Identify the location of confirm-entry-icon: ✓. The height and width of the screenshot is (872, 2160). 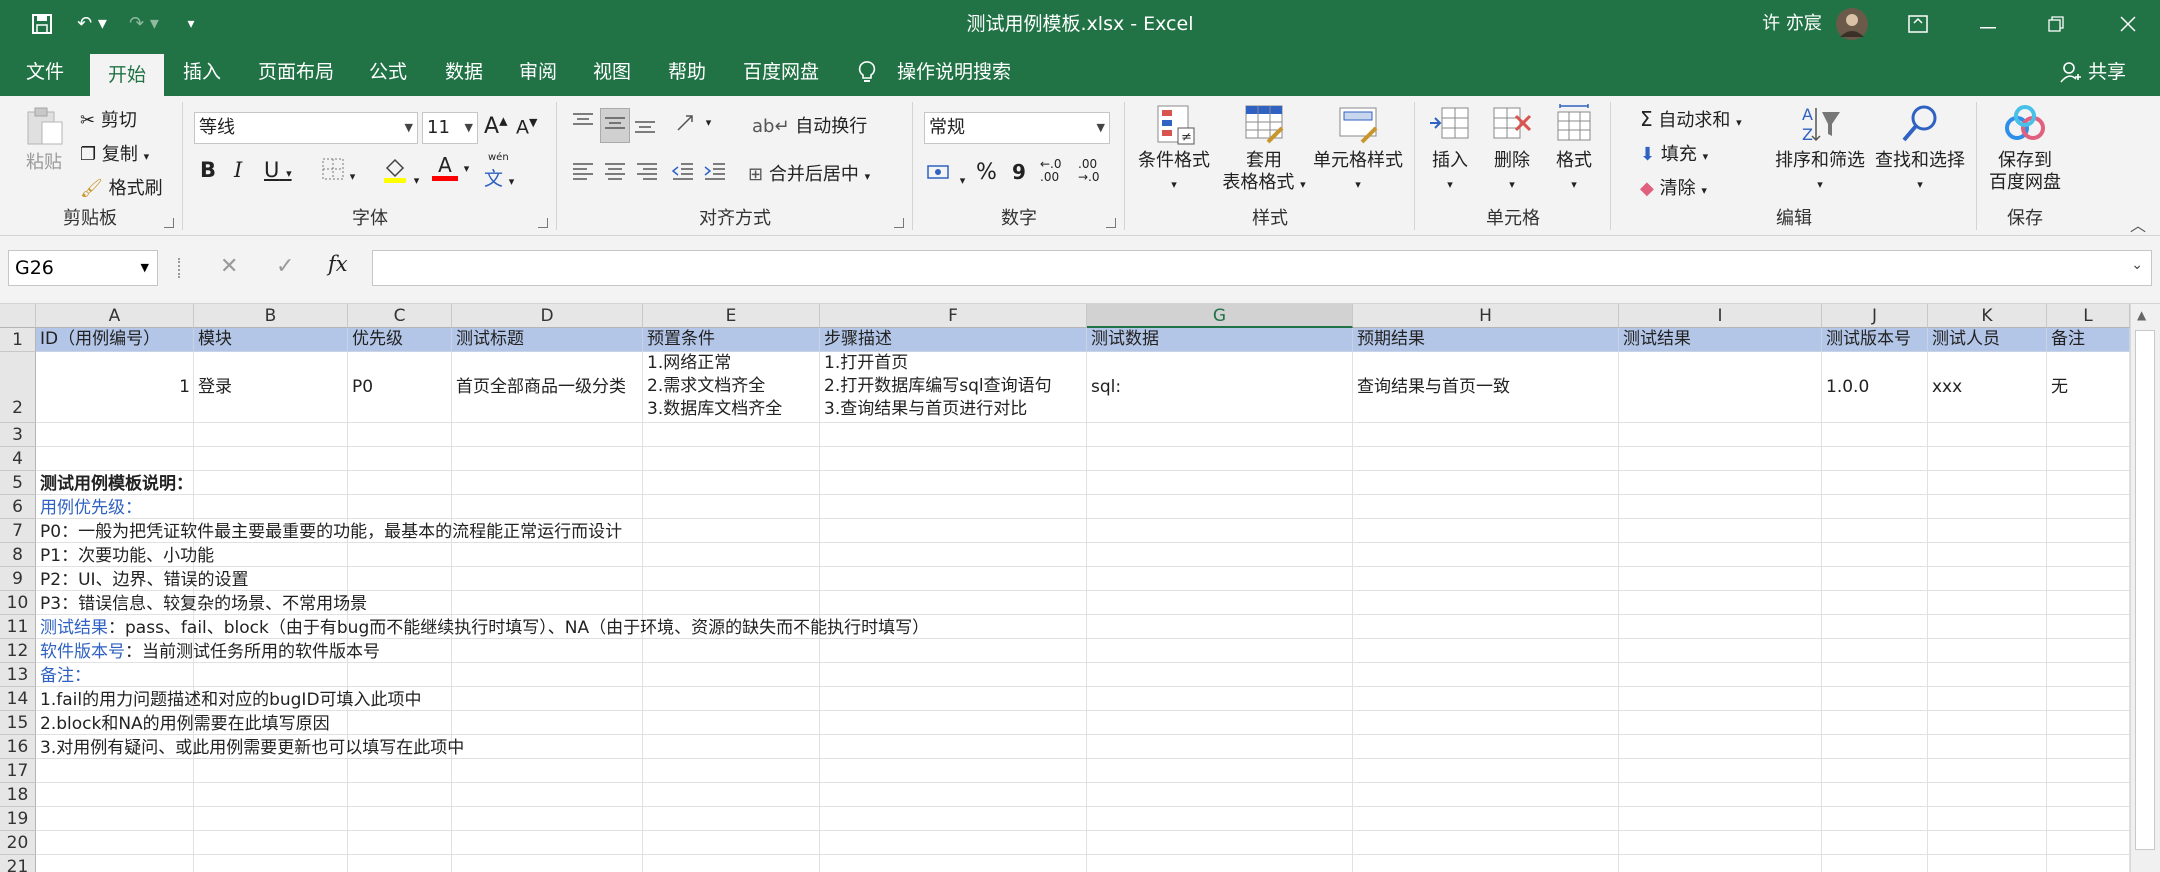
(285, 266).